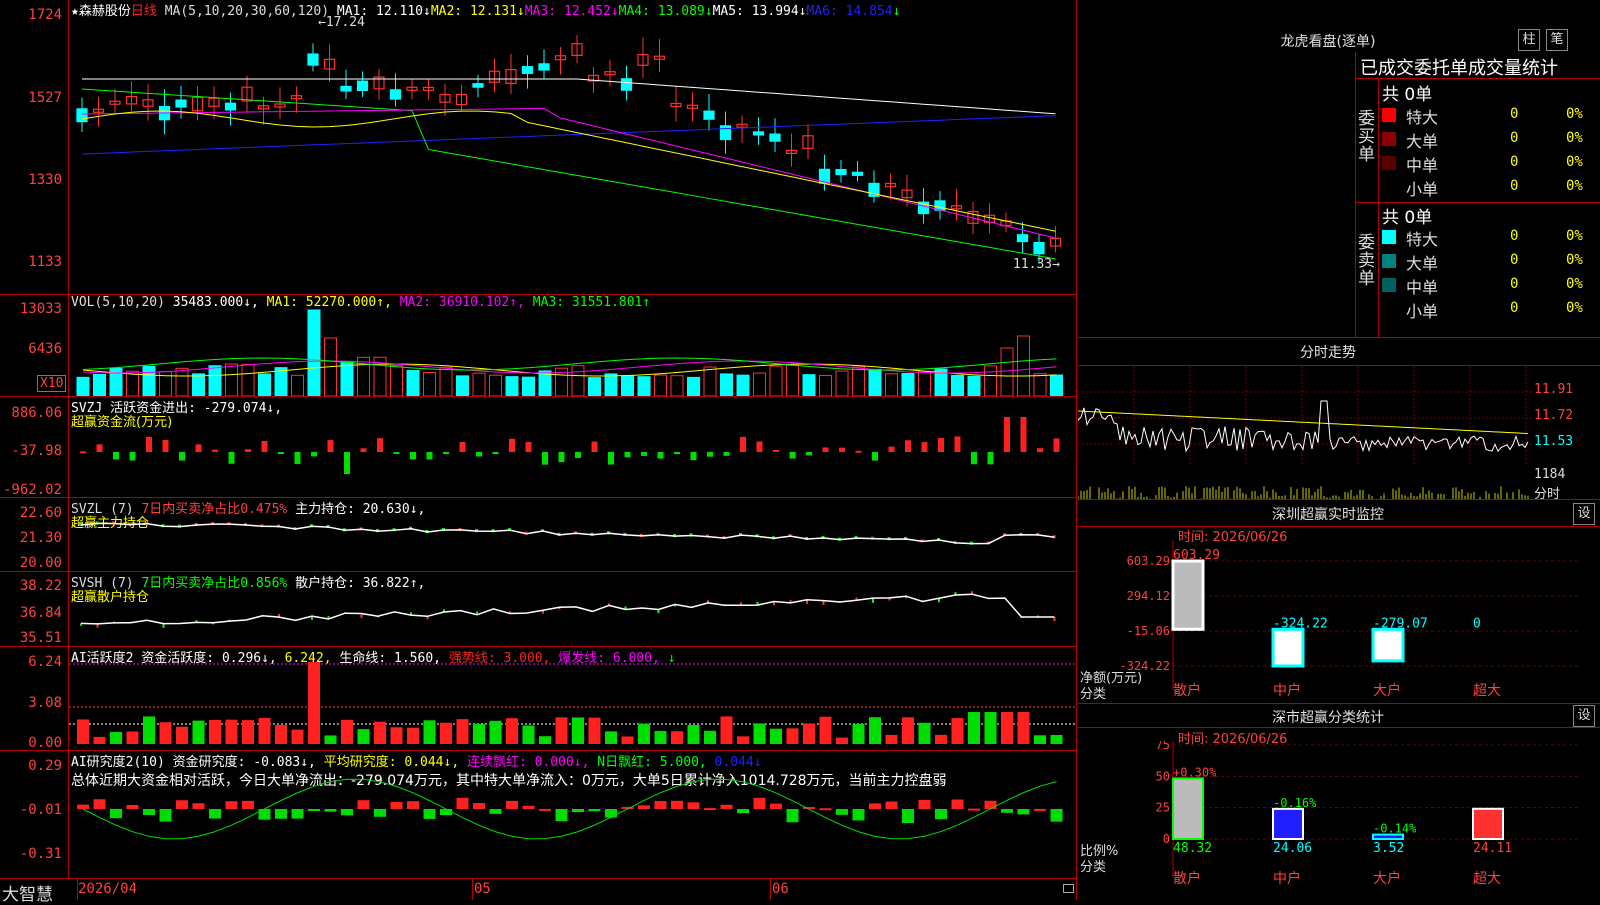 The image size is (1600, 905). I want to click on value-label: 24.06, so click(1292, 848).